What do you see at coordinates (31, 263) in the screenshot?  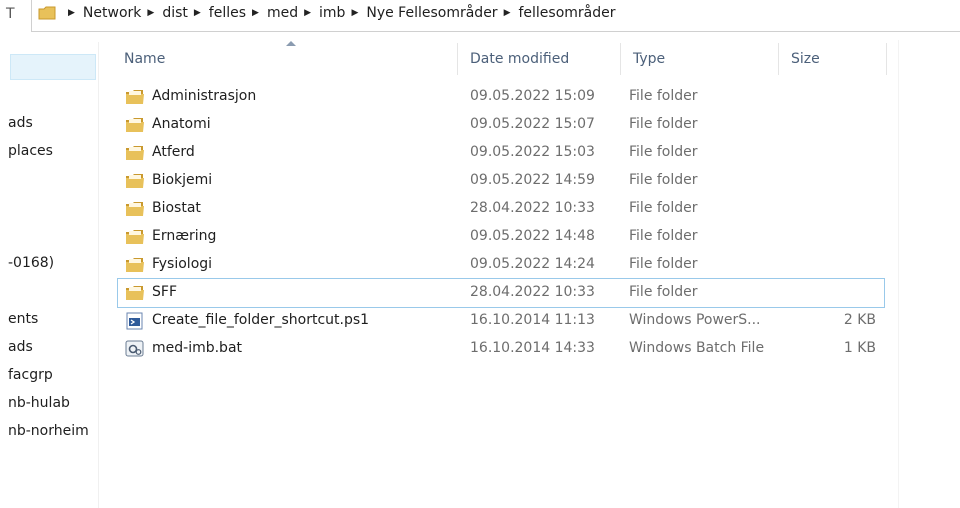 I see `nav-item-drive: -0168)` at bounding box center [31, 263].